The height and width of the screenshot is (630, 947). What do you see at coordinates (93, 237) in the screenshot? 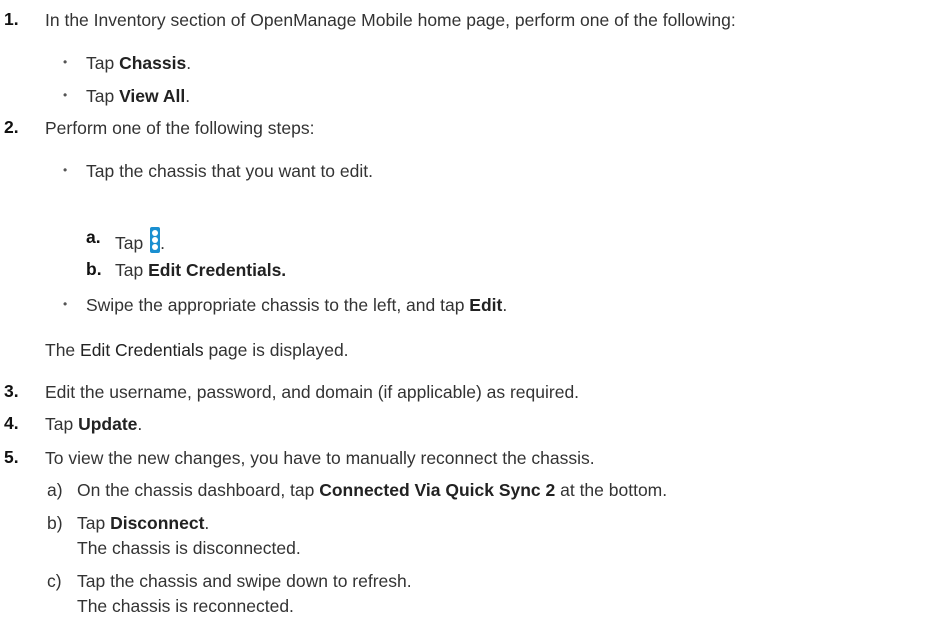
I see `step-2a-label: a.` at bounding box center [93, 237].